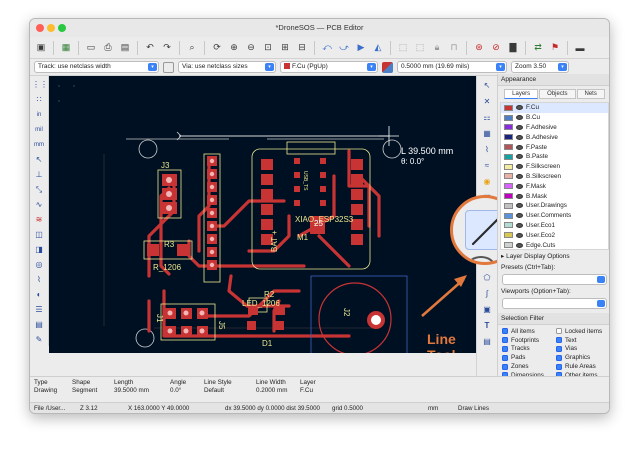 This screenshot has height=452, width=640. Describe the element at coordinates (51, 28) in the screenshot. I see `minimize-window-button` at that location.